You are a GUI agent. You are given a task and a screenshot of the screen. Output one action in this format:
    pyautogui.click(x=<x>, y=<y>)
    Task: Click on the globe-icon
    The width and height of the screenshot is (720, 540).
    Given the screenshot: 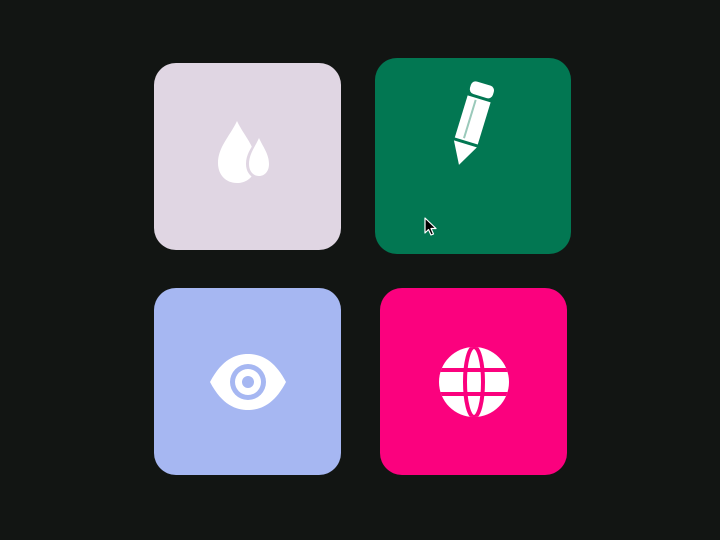 What is the action you would take?
    pyautogui.click(x=473, y=381)
    